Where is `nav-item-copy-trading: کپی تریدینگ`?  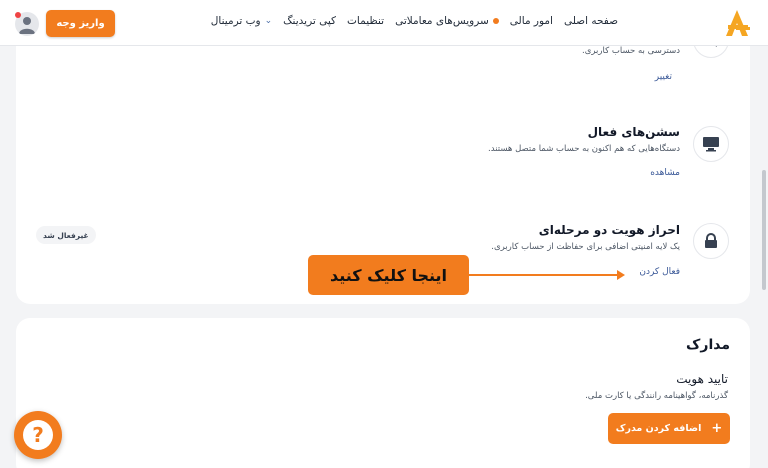
nav-item-copy-trading: کپی تریدینگ is located at coordinates (309, 21).